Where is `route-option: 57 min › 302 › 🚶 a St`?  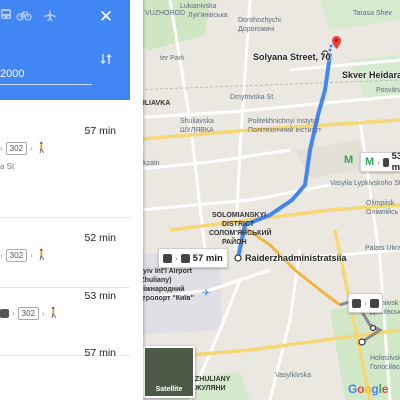
route-option: 57 min › 302 › 🚶 a St is located at coordinates (65, 159).